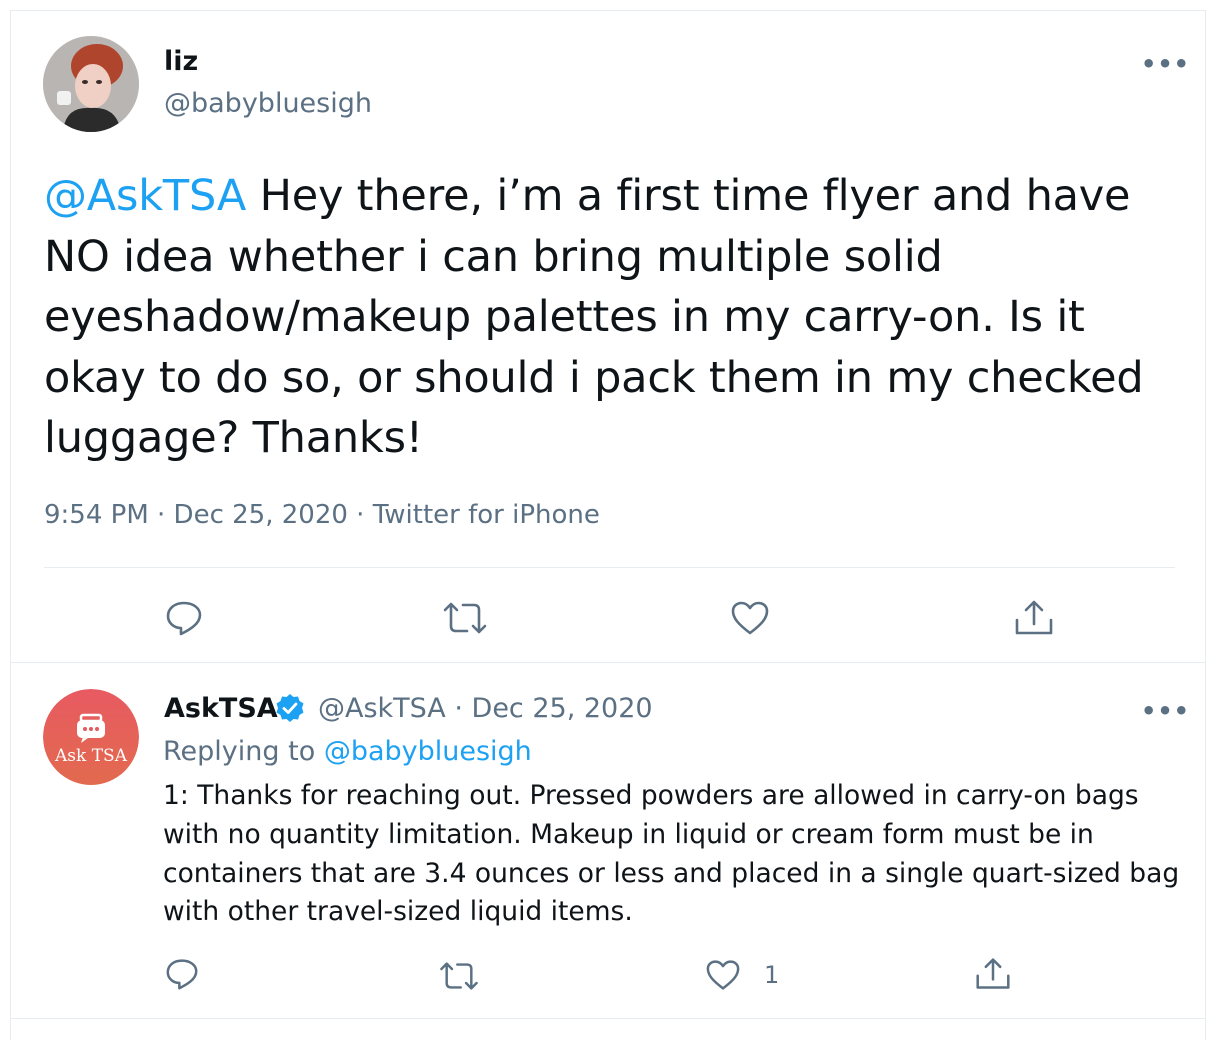 The height and width of the screenshot is (1040, 1216). What do you see at coordinates (428, 751) in the screenshot?
I see `replying-to-link: @babybluesigh` at bounding box center [428, 751].